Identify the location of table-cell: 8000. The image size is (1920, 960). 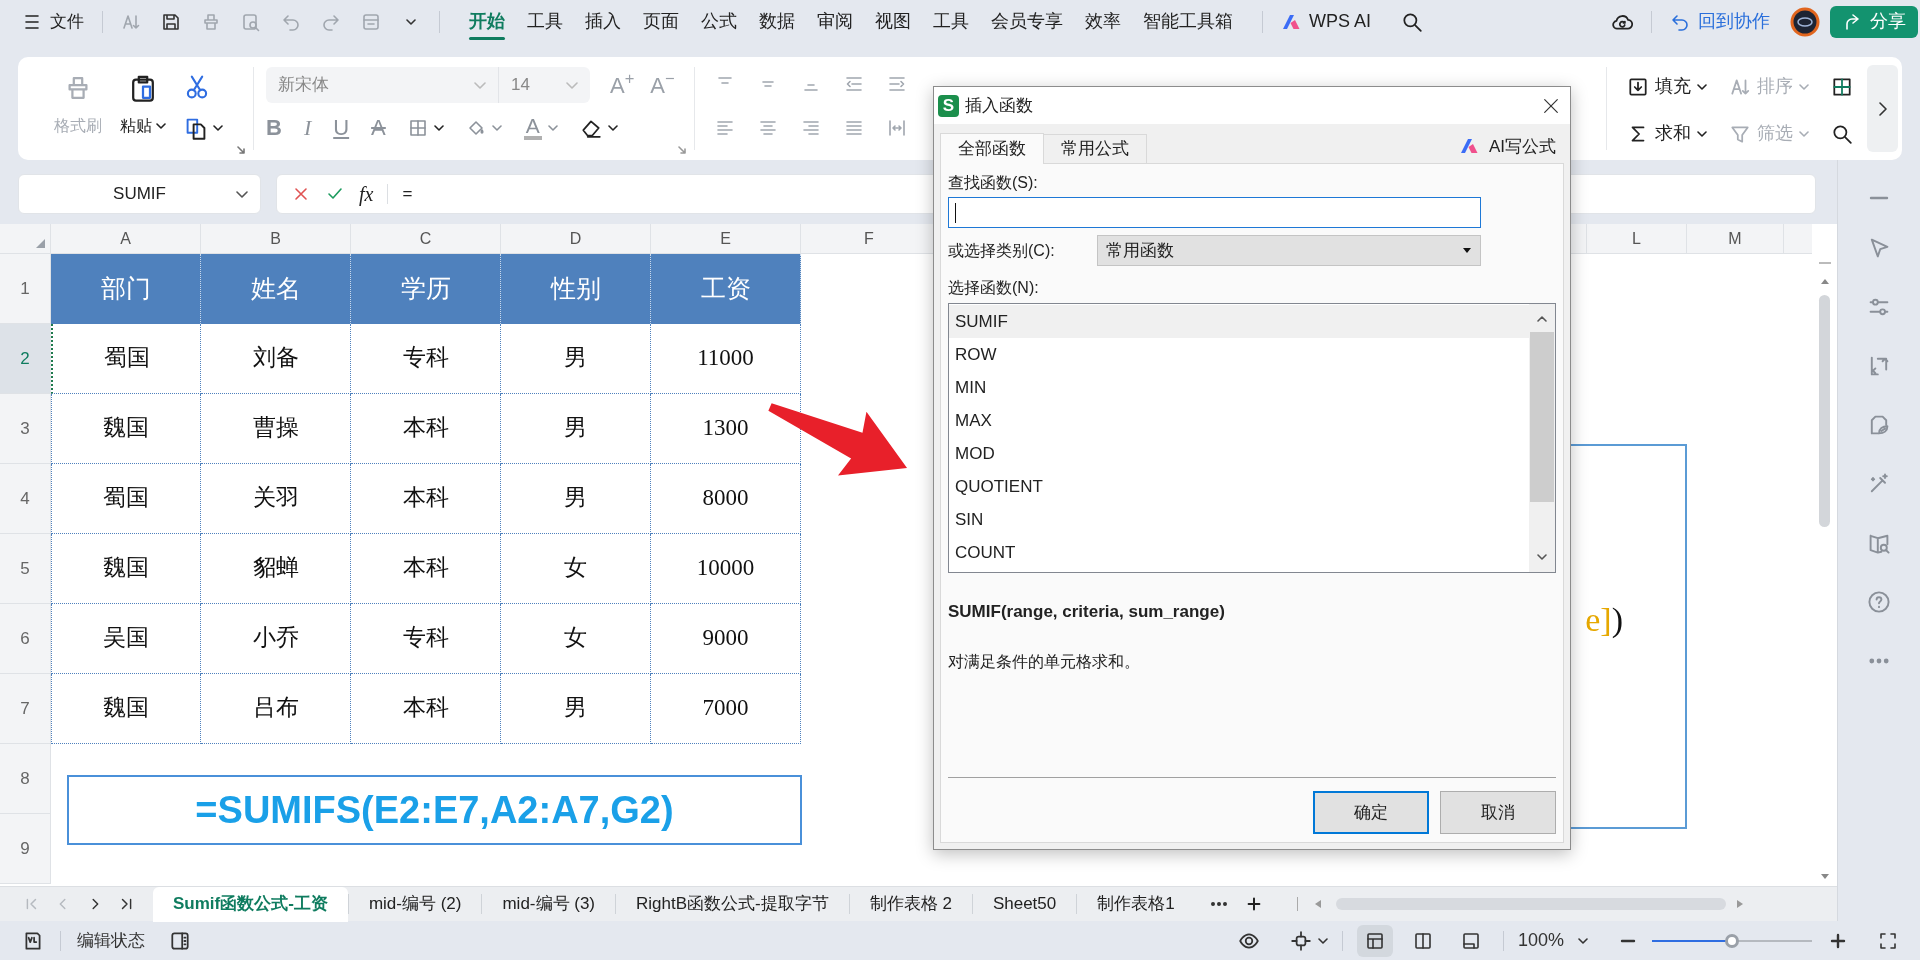
(726, 499).